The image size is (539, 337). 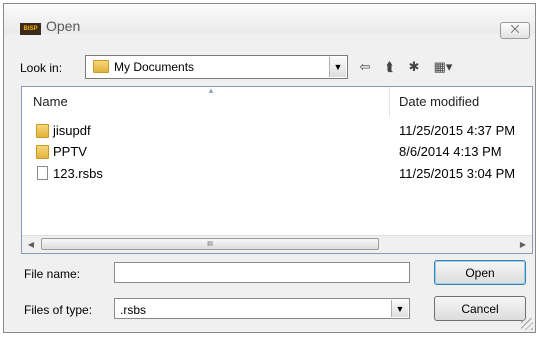 I want to click on list-item: 123.rsbs 11/25/2015 3:04 PM, so click(x=277, y=173).